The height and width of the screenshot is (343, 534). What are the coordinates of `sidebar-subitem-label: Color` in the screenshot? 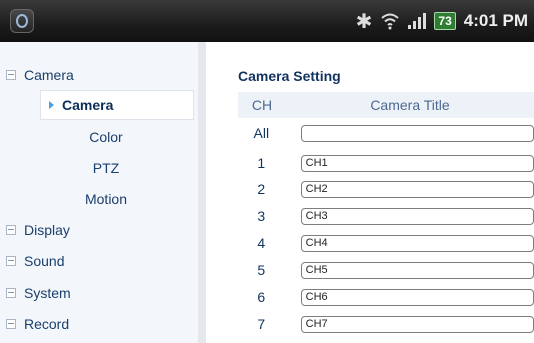 It's located at (106, 137).